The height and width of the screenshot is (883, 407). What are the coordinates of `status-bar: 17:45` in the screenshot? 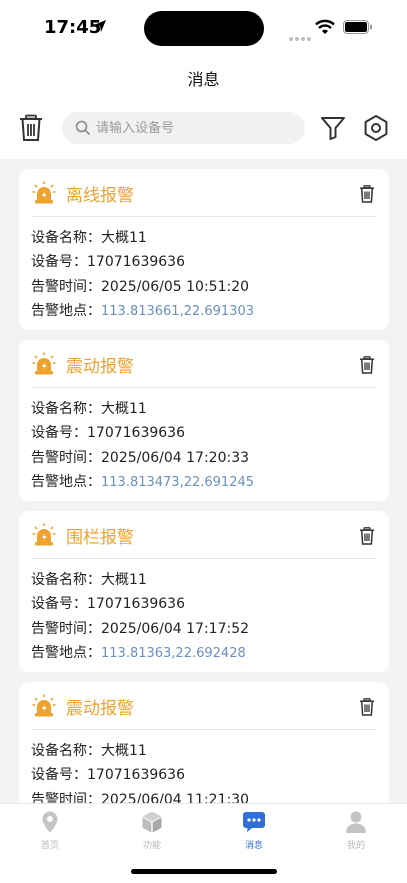 It's located at (203, 28).